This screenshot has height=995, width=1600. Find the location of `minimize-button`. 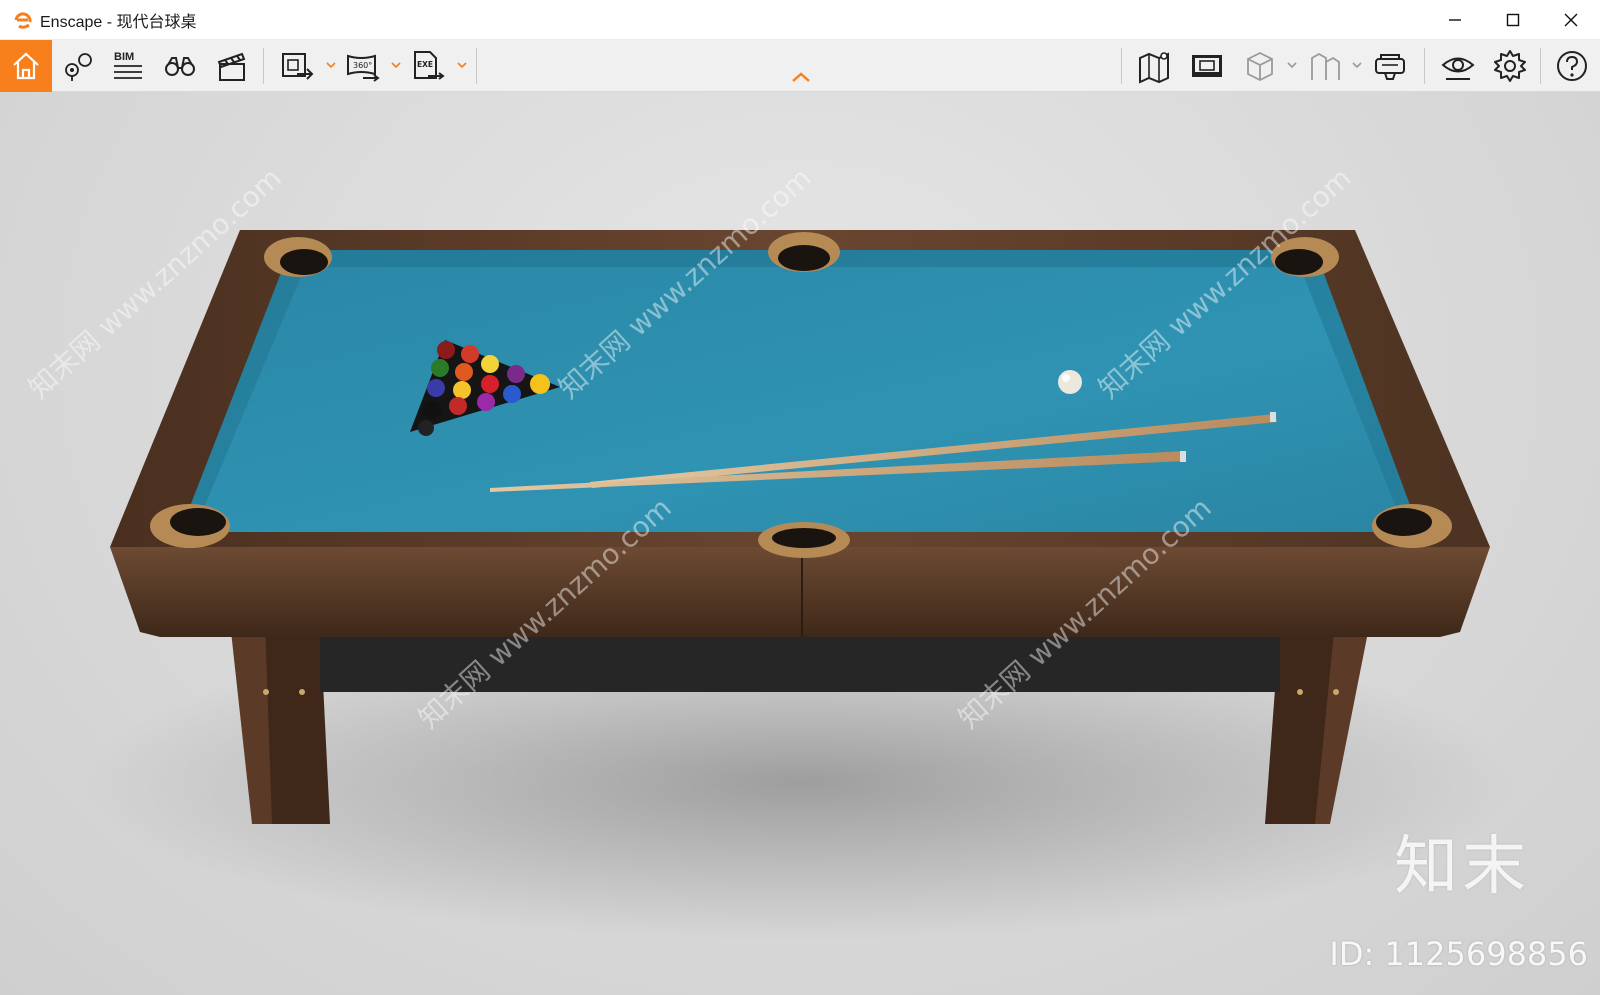

minimize-button is located at coordinates (1455, 20).